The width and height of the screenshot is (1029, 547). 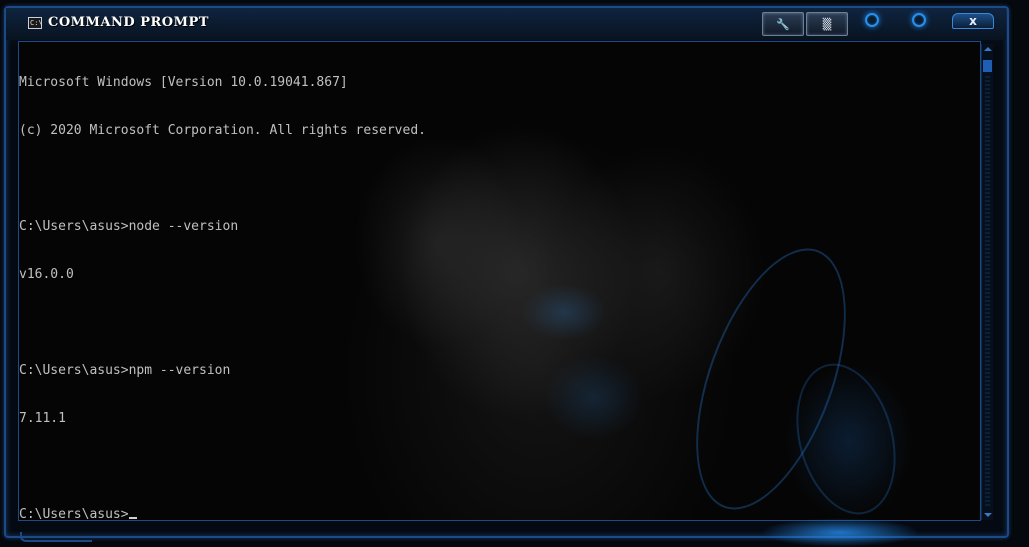 I want to click on close-button: x, so click(x=973, y=21).